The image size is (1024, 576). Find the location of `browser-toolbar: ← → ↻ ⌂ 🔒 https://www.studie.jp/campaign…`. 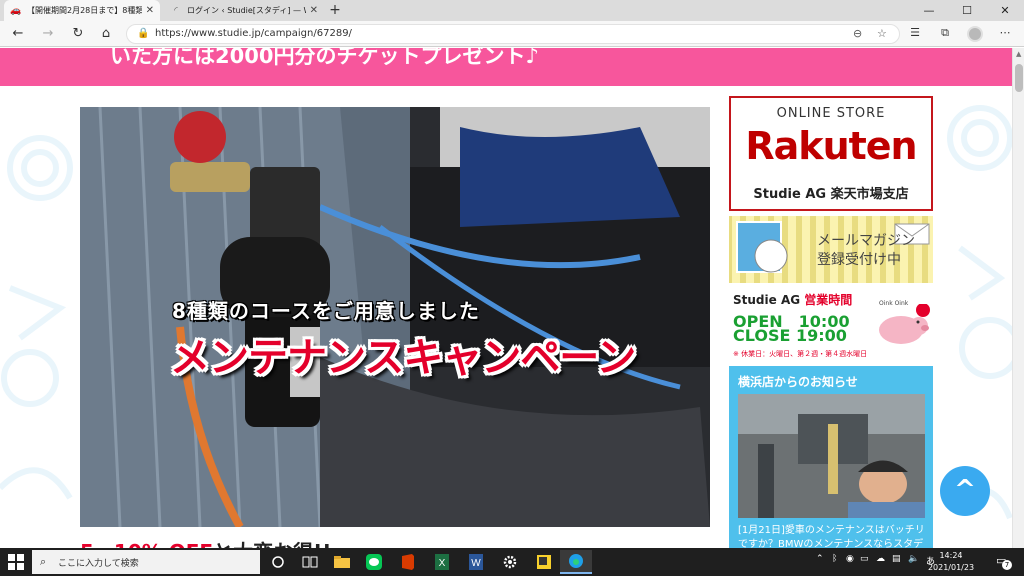

browser-toolbar: ← → ↻ ⌂ 🔒 https://www.studie.jp/campaign… is located at coordinates (512, 34).